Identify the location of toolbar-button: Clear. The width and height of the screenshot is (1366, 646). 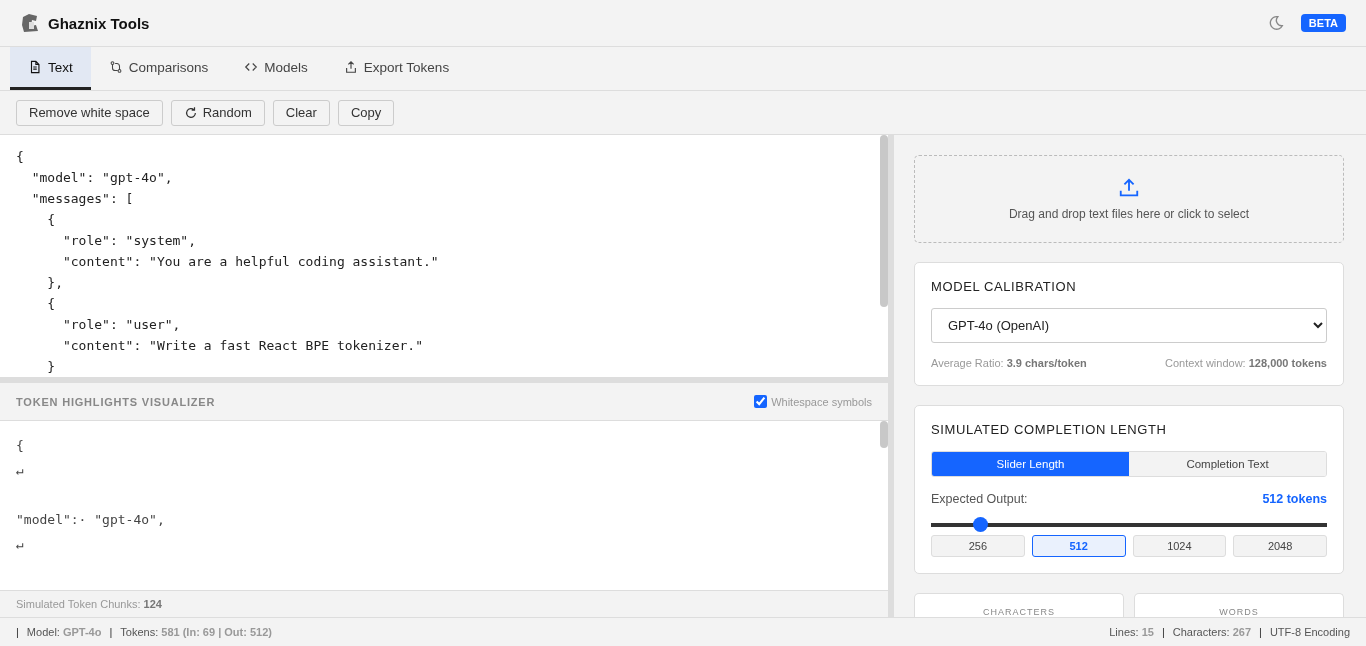
(301, 112).